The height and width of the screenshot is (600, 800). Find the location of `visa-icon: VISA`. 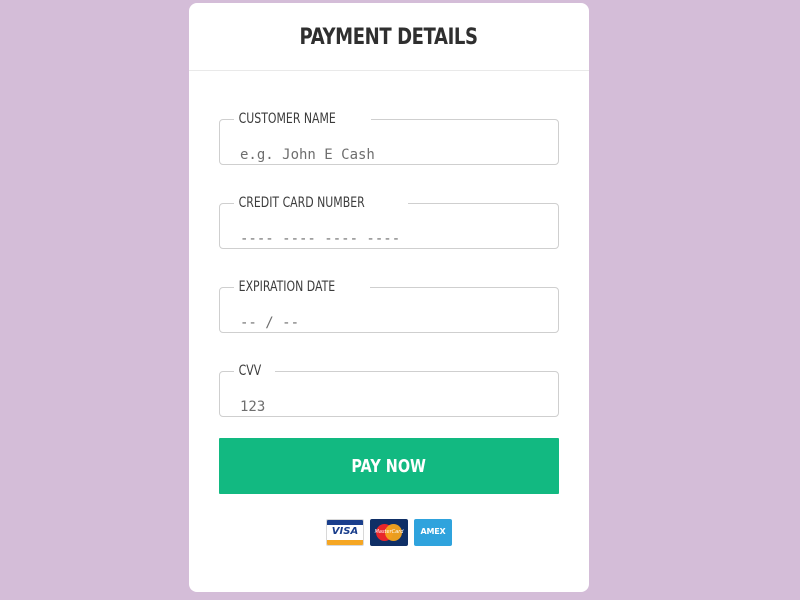

visa-icon: VISA is located at coordinates (345, 532).